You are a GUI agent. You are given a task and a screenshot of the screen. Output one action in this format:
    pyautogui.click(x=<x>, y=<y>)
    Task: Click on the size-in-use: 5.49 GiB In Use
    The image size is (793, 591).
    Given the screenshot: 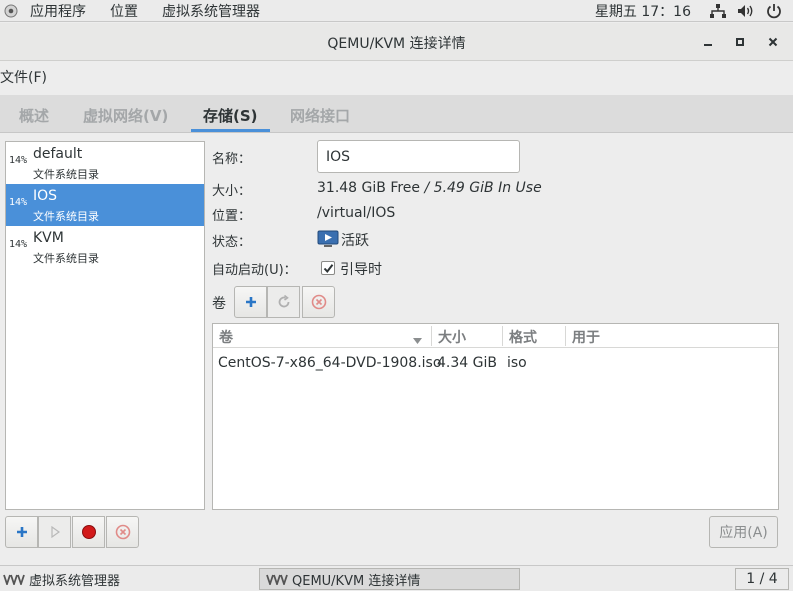 What is the action you would take?
    pyautogui.click(x=487, y=188)
    